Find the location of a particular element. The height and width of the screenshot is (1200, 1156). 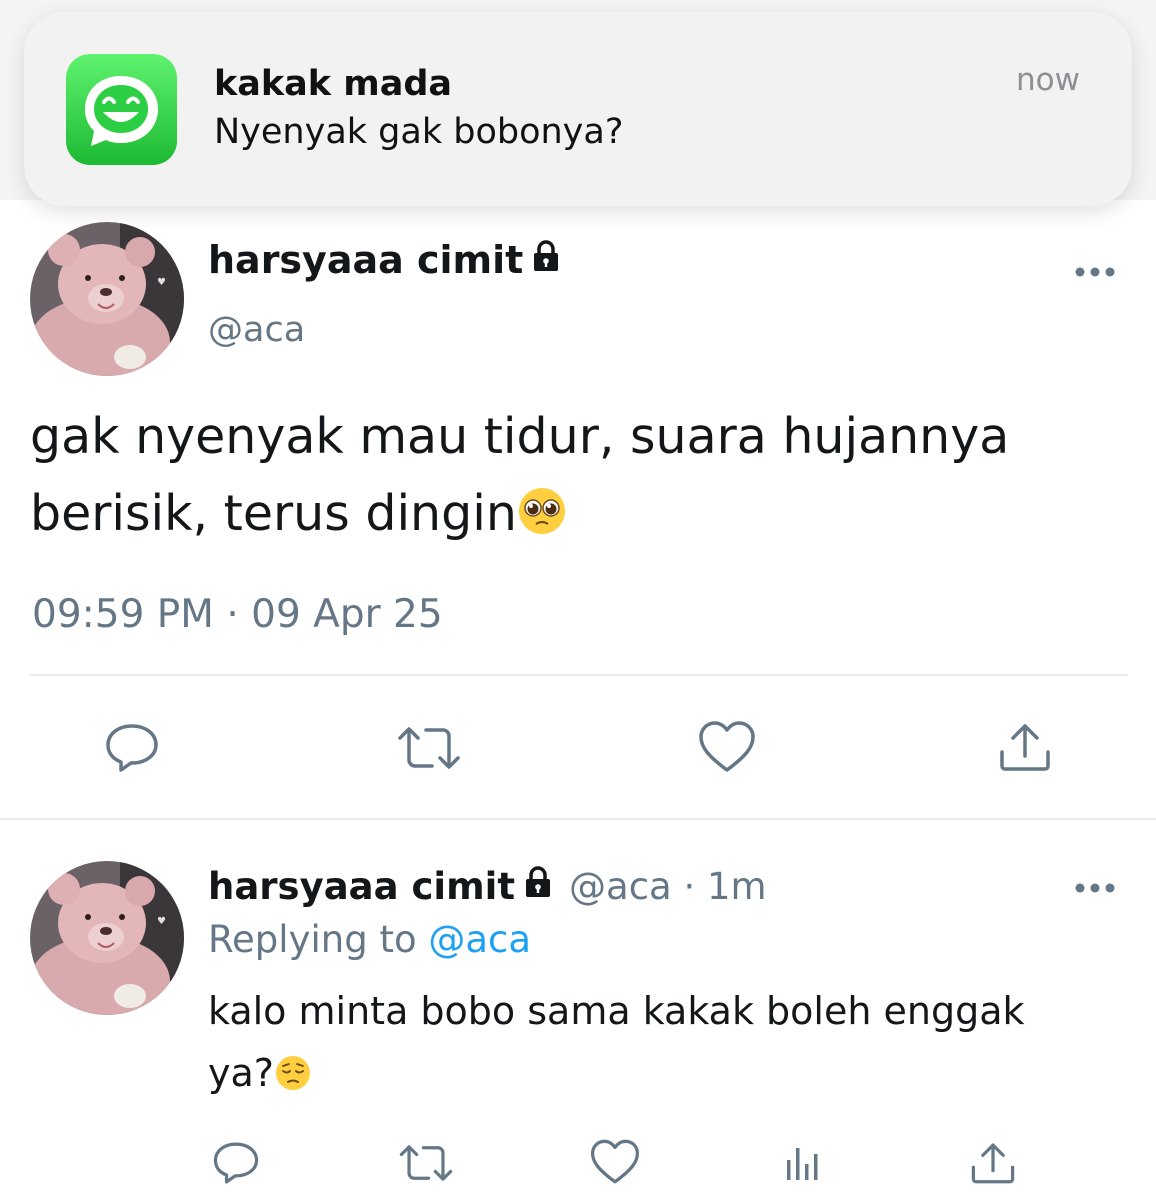

replying-to-prefix: Replying to is located at coordinates (312, 939).